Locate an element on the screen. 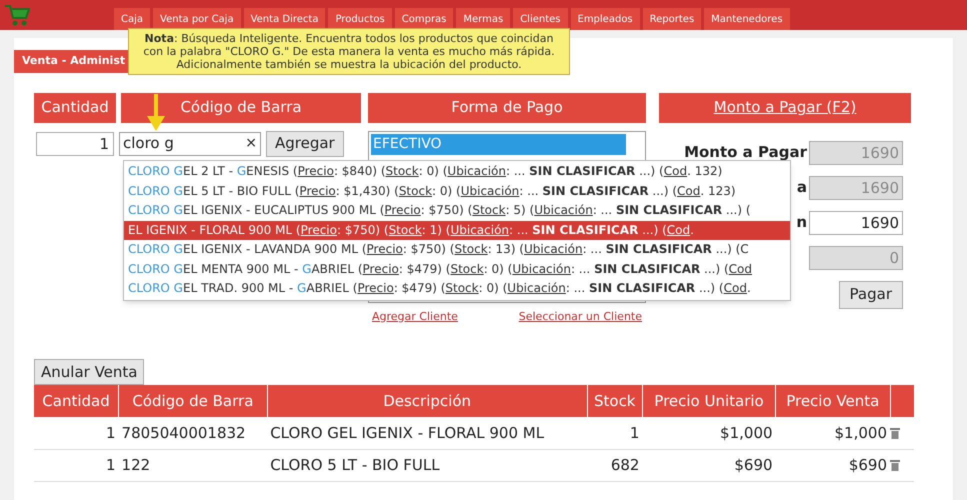 The height and width of the screenshot is (500, 967). table-header: Precio Venta is located at coordinates (833, 401).